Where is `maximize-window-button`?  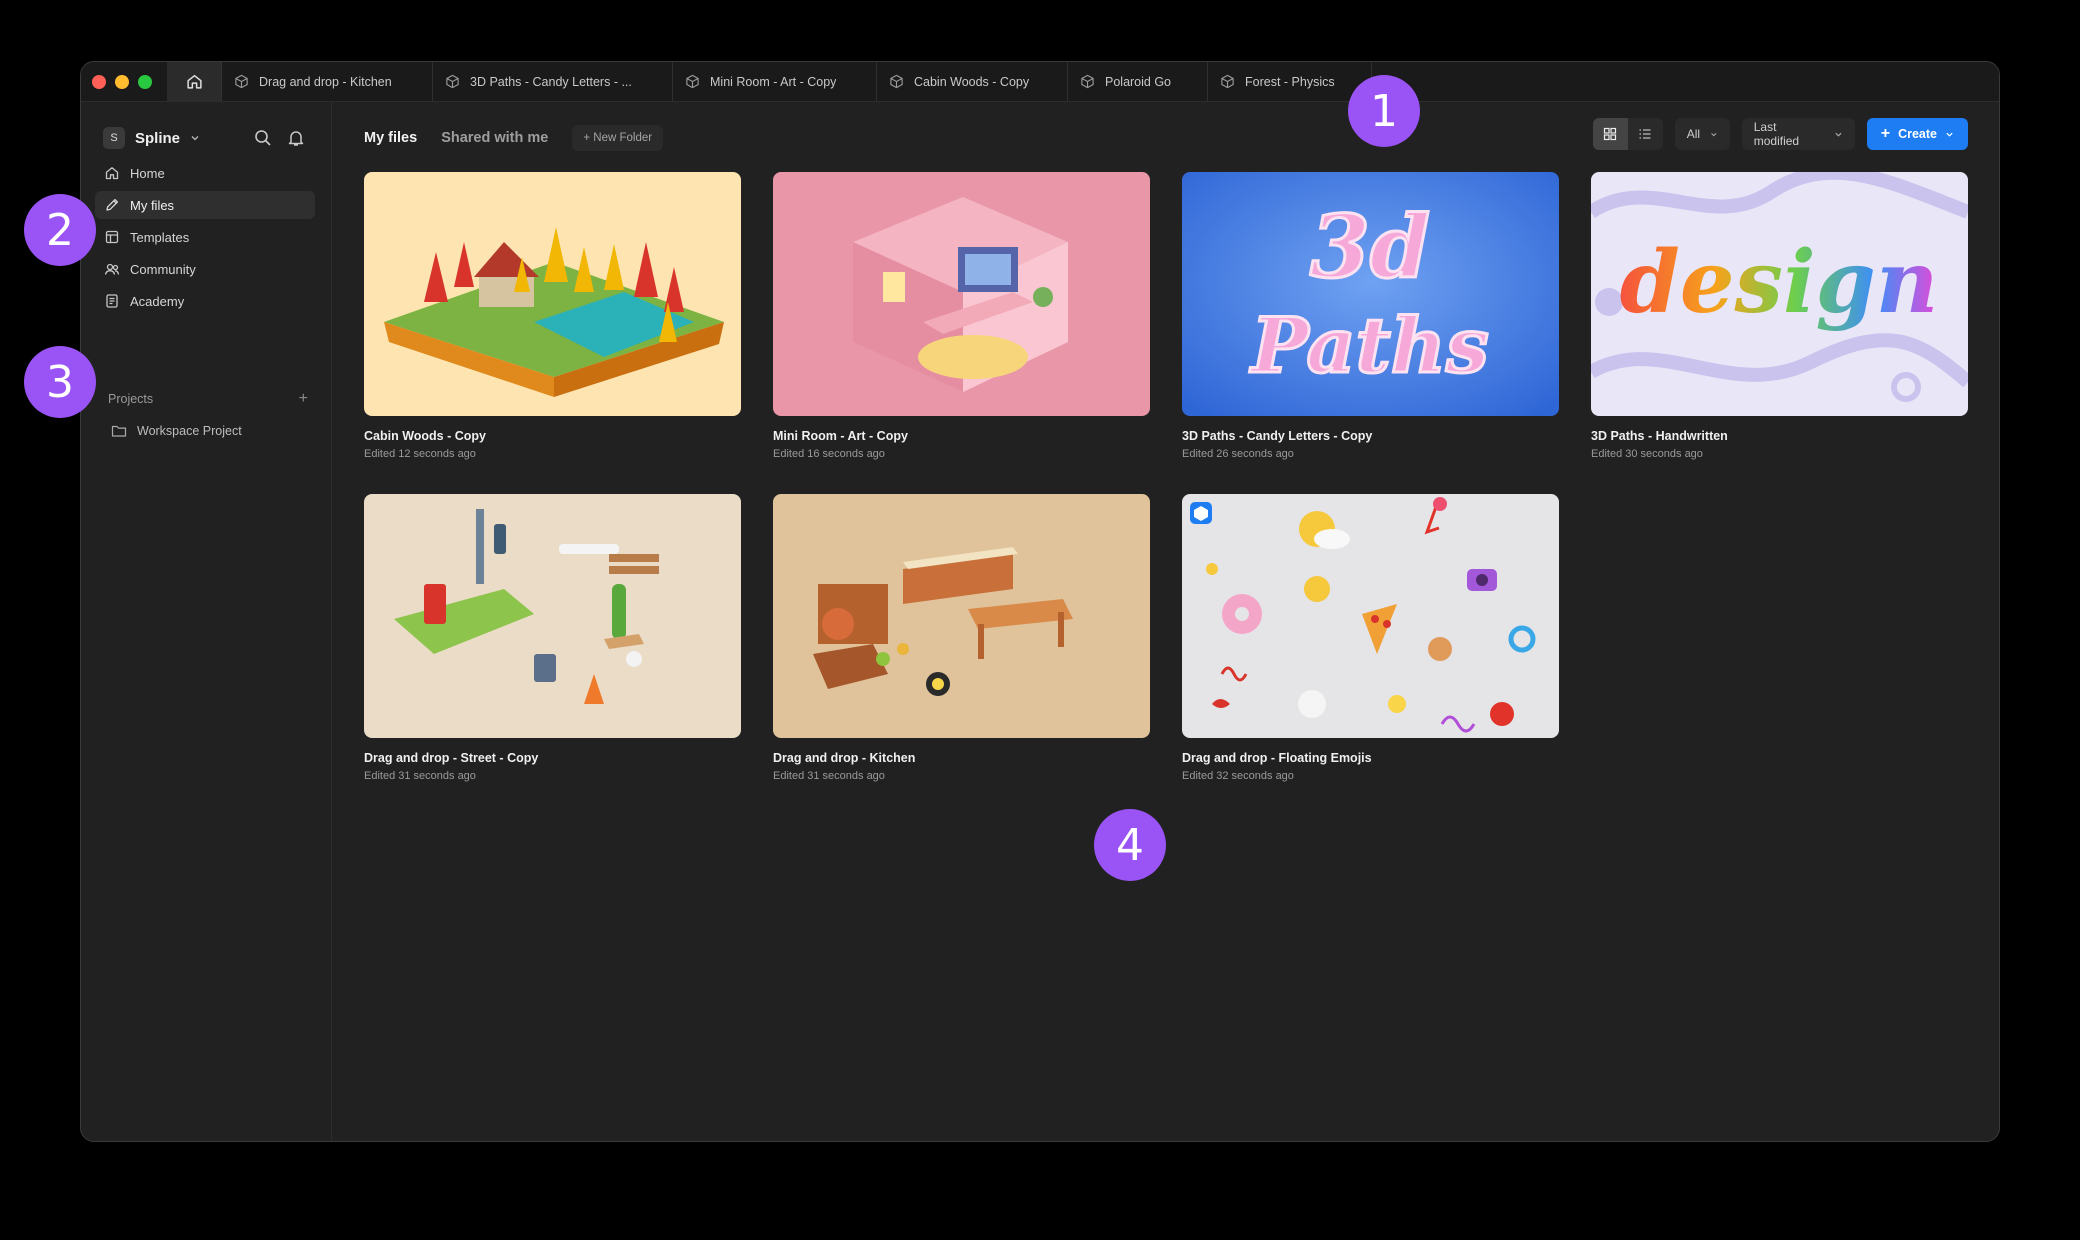
maximize-window-button is located at coordinates (145, 81).